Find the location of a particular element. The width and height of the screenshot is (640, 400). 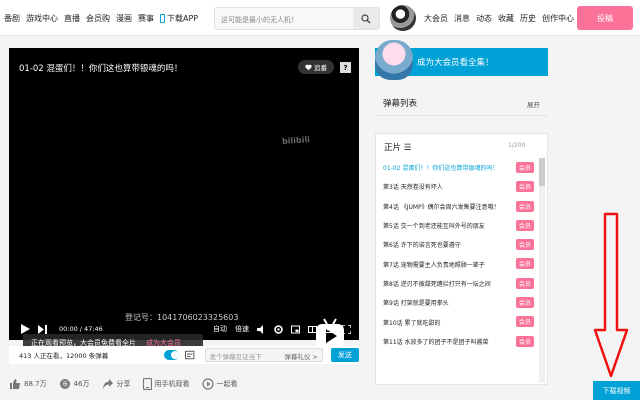

download-video-button: 下载视频 is located at coordinates (616, 390).